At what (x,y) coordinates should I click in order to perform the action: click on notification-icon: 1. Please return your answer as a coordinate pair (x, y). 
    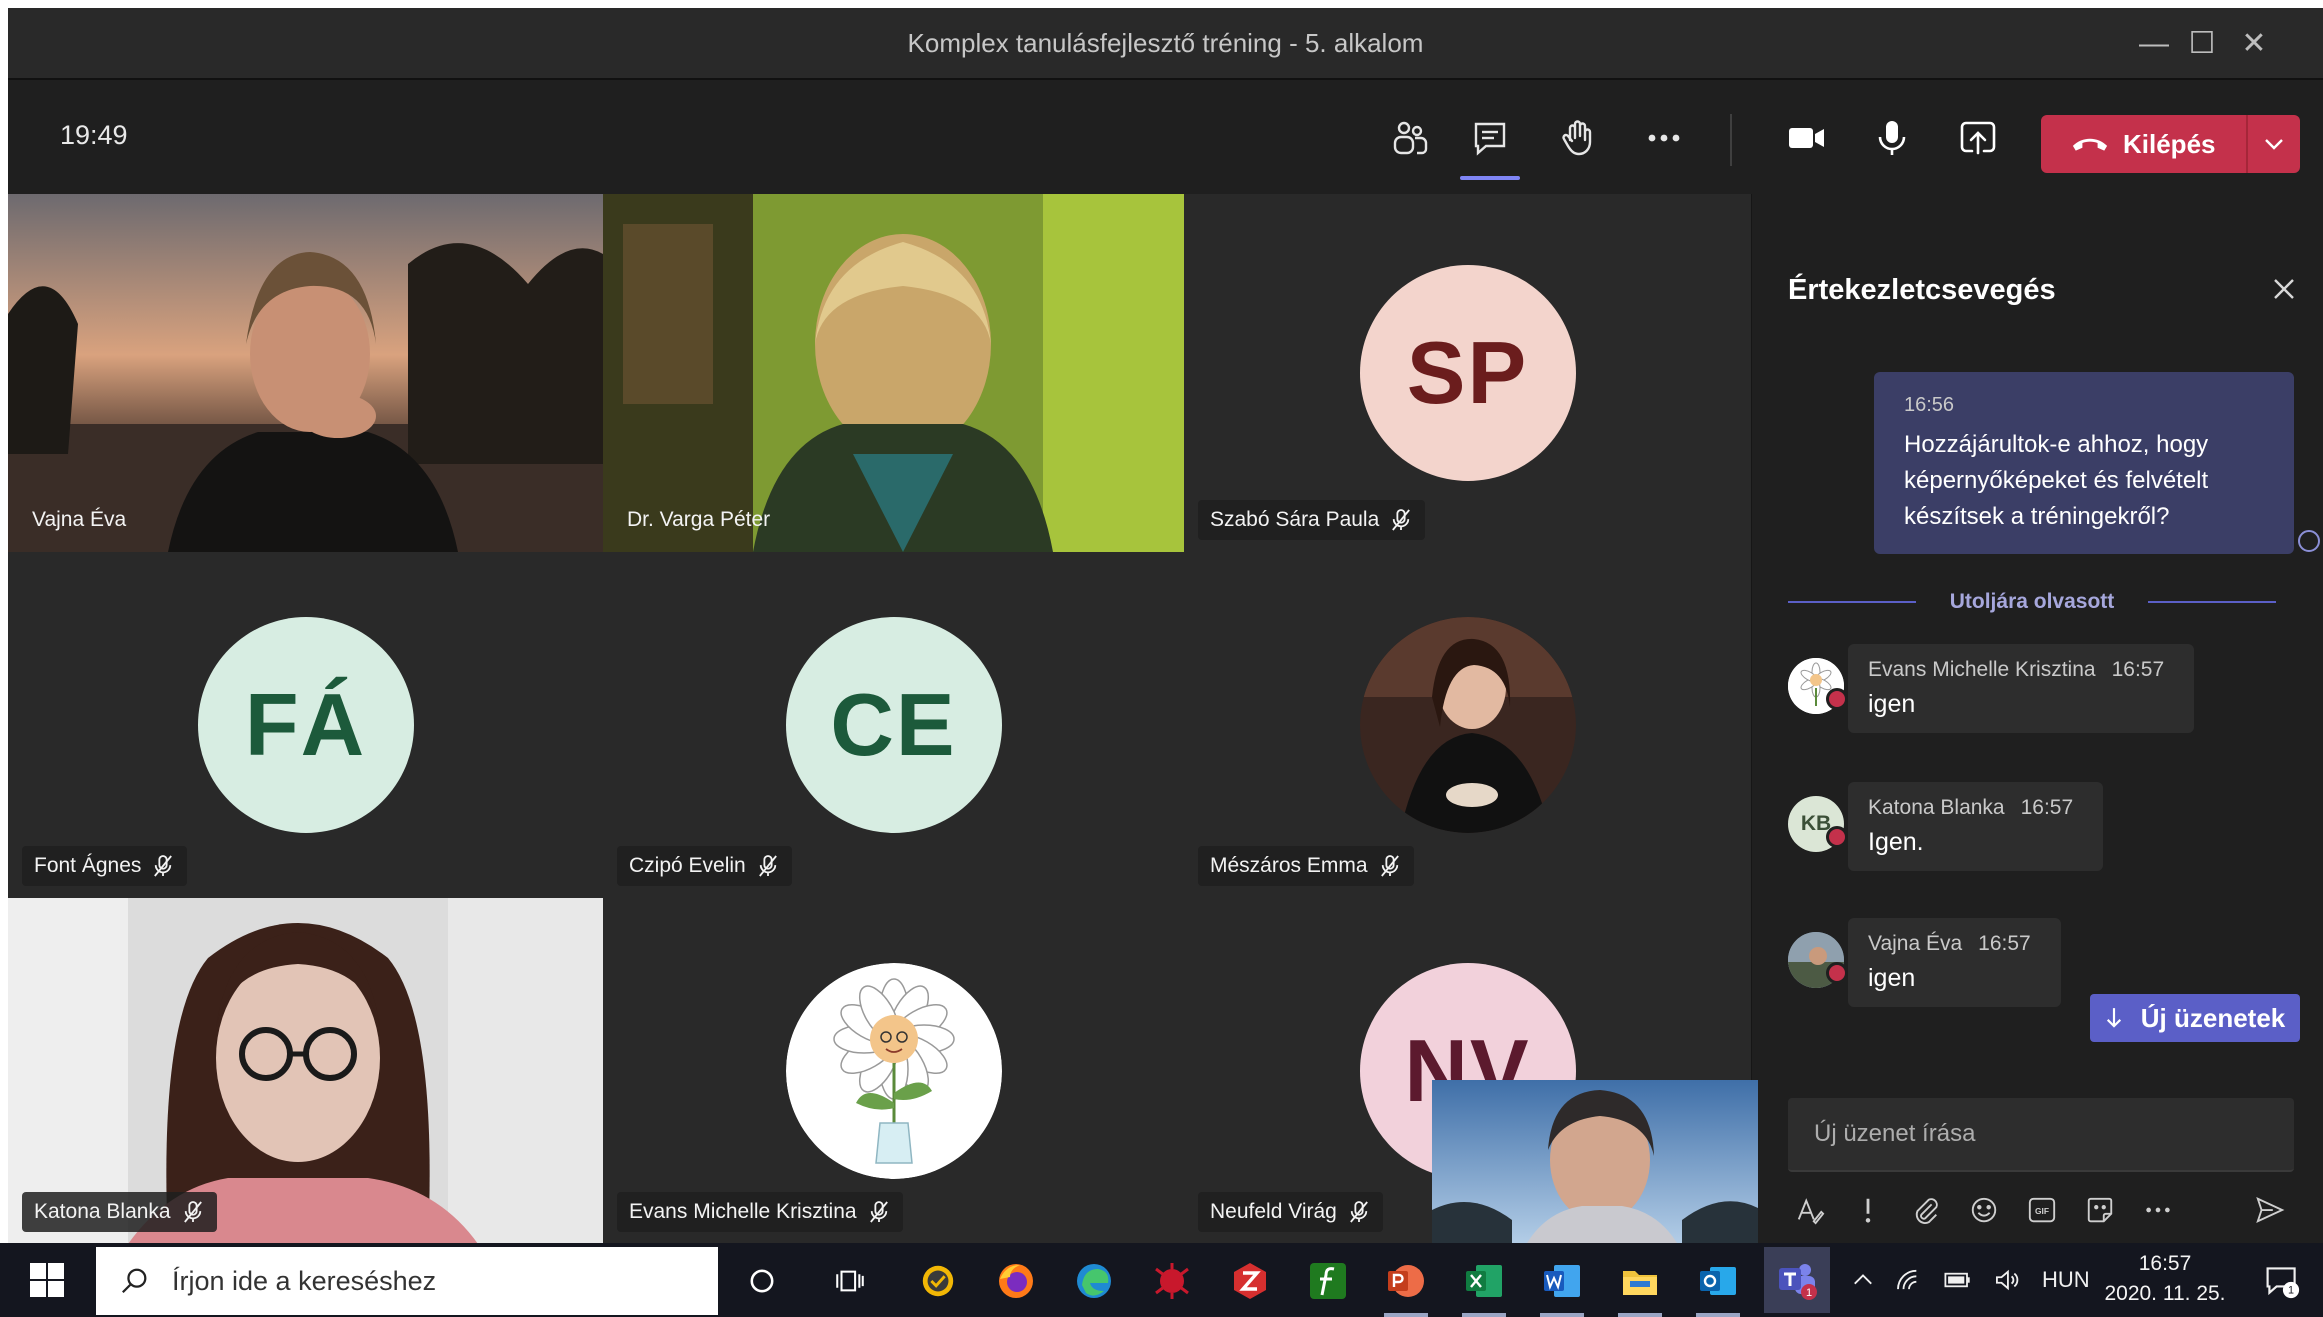
    Looking at the image, I should click on (2283, 1283).